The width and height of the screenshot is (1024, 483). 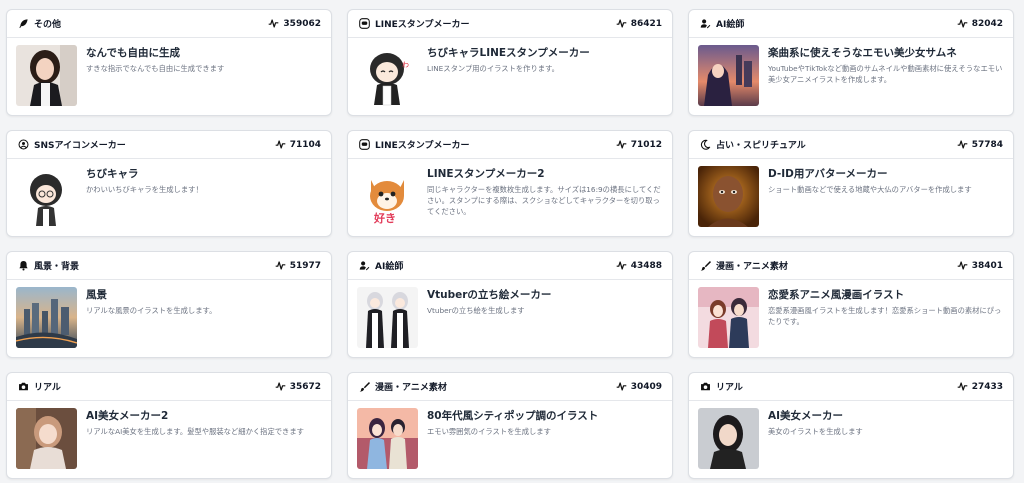 What do you see at coordinates (980, 23) in the screenshot?
I see `card-usage-count: 82042` at bounding box center [980, 23].